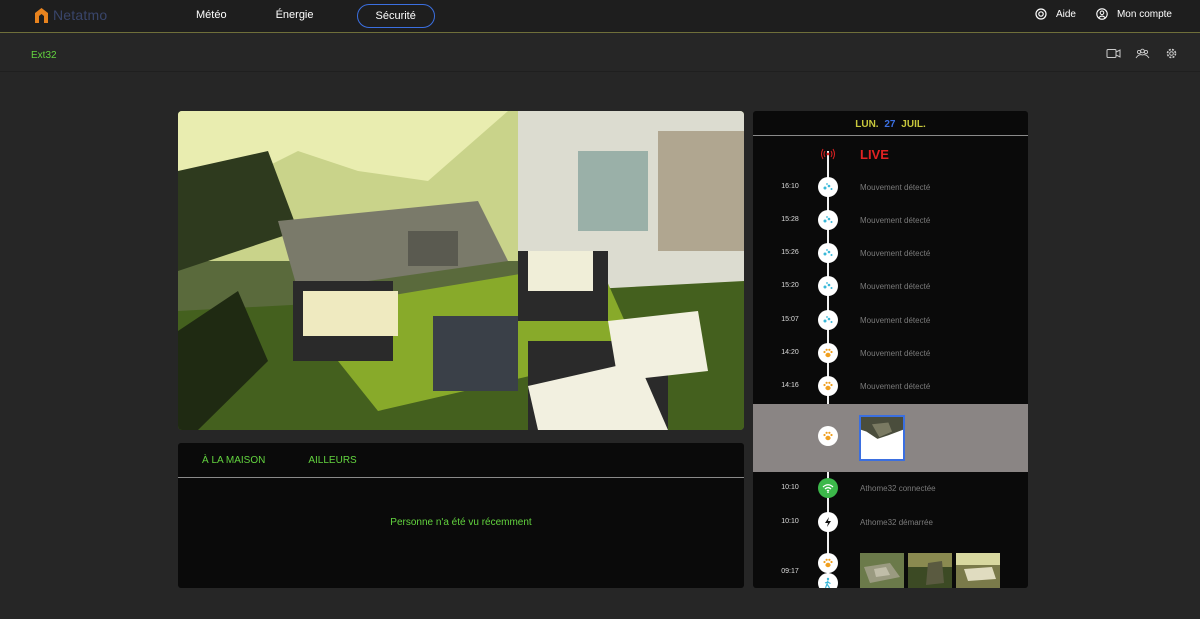 The image size is (1200, 619). I want to click on timeline-event: 15:28 Mouvement détecté, so click(890, 221).